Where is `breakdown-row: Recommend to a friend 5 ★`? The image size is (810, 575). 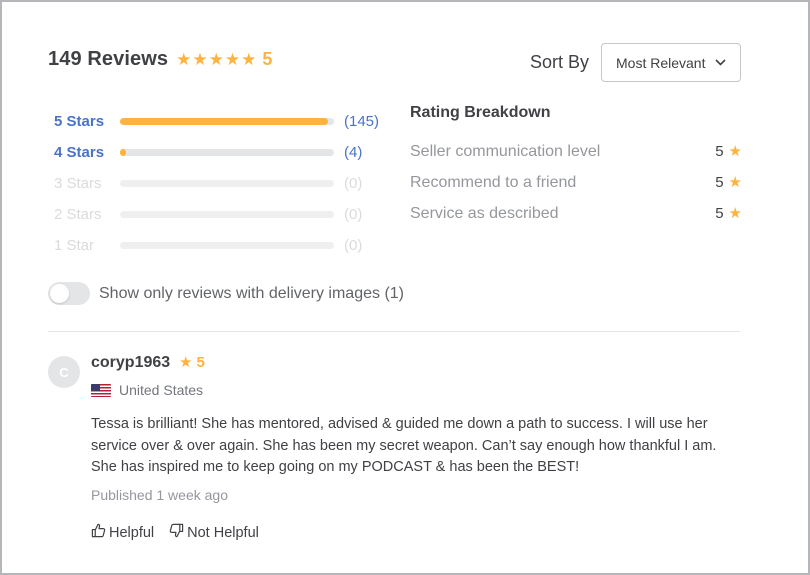 breakdown-row: Recommend to a friend 5 ★ is located at coordinates (576, 182).